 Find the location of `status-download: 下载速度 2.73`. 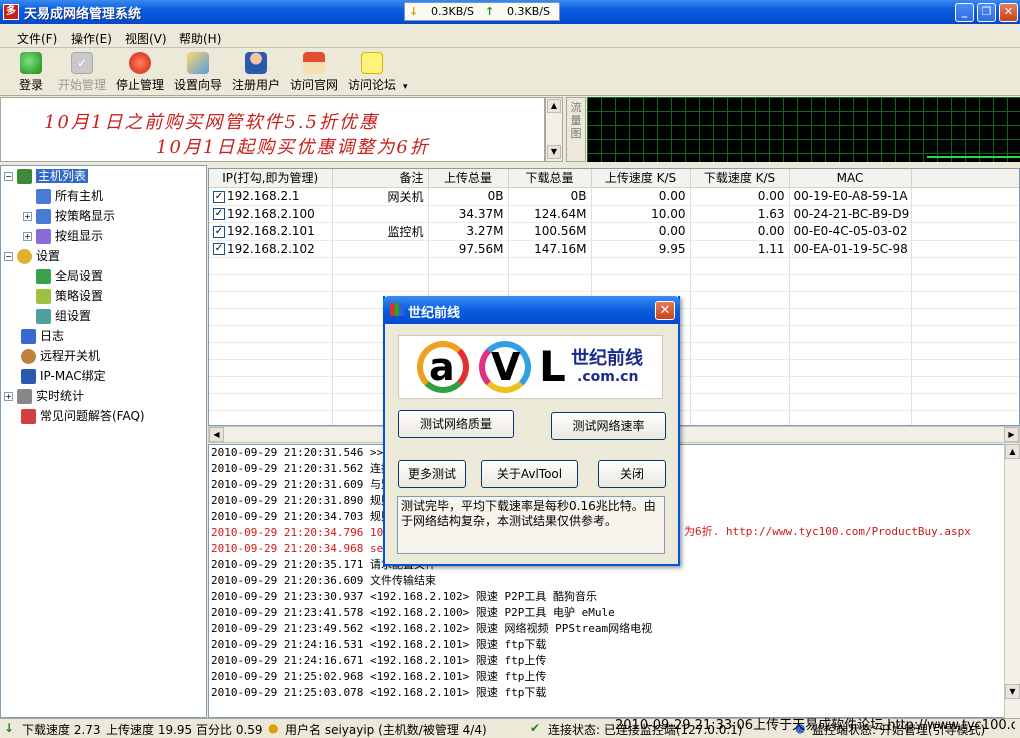

status-download: 下载速度 2.73 is located at coordinates (61, 730).